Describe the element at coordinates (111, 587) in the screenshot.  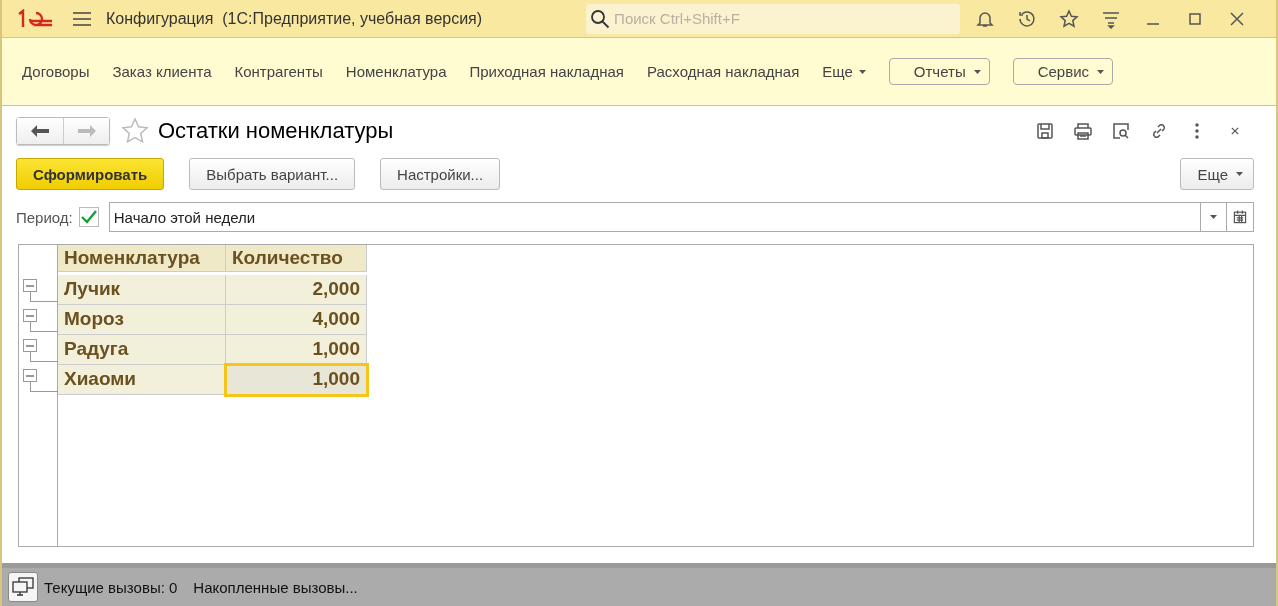
I see `current-calls-text: Текущие вызовы: 0` at that location.